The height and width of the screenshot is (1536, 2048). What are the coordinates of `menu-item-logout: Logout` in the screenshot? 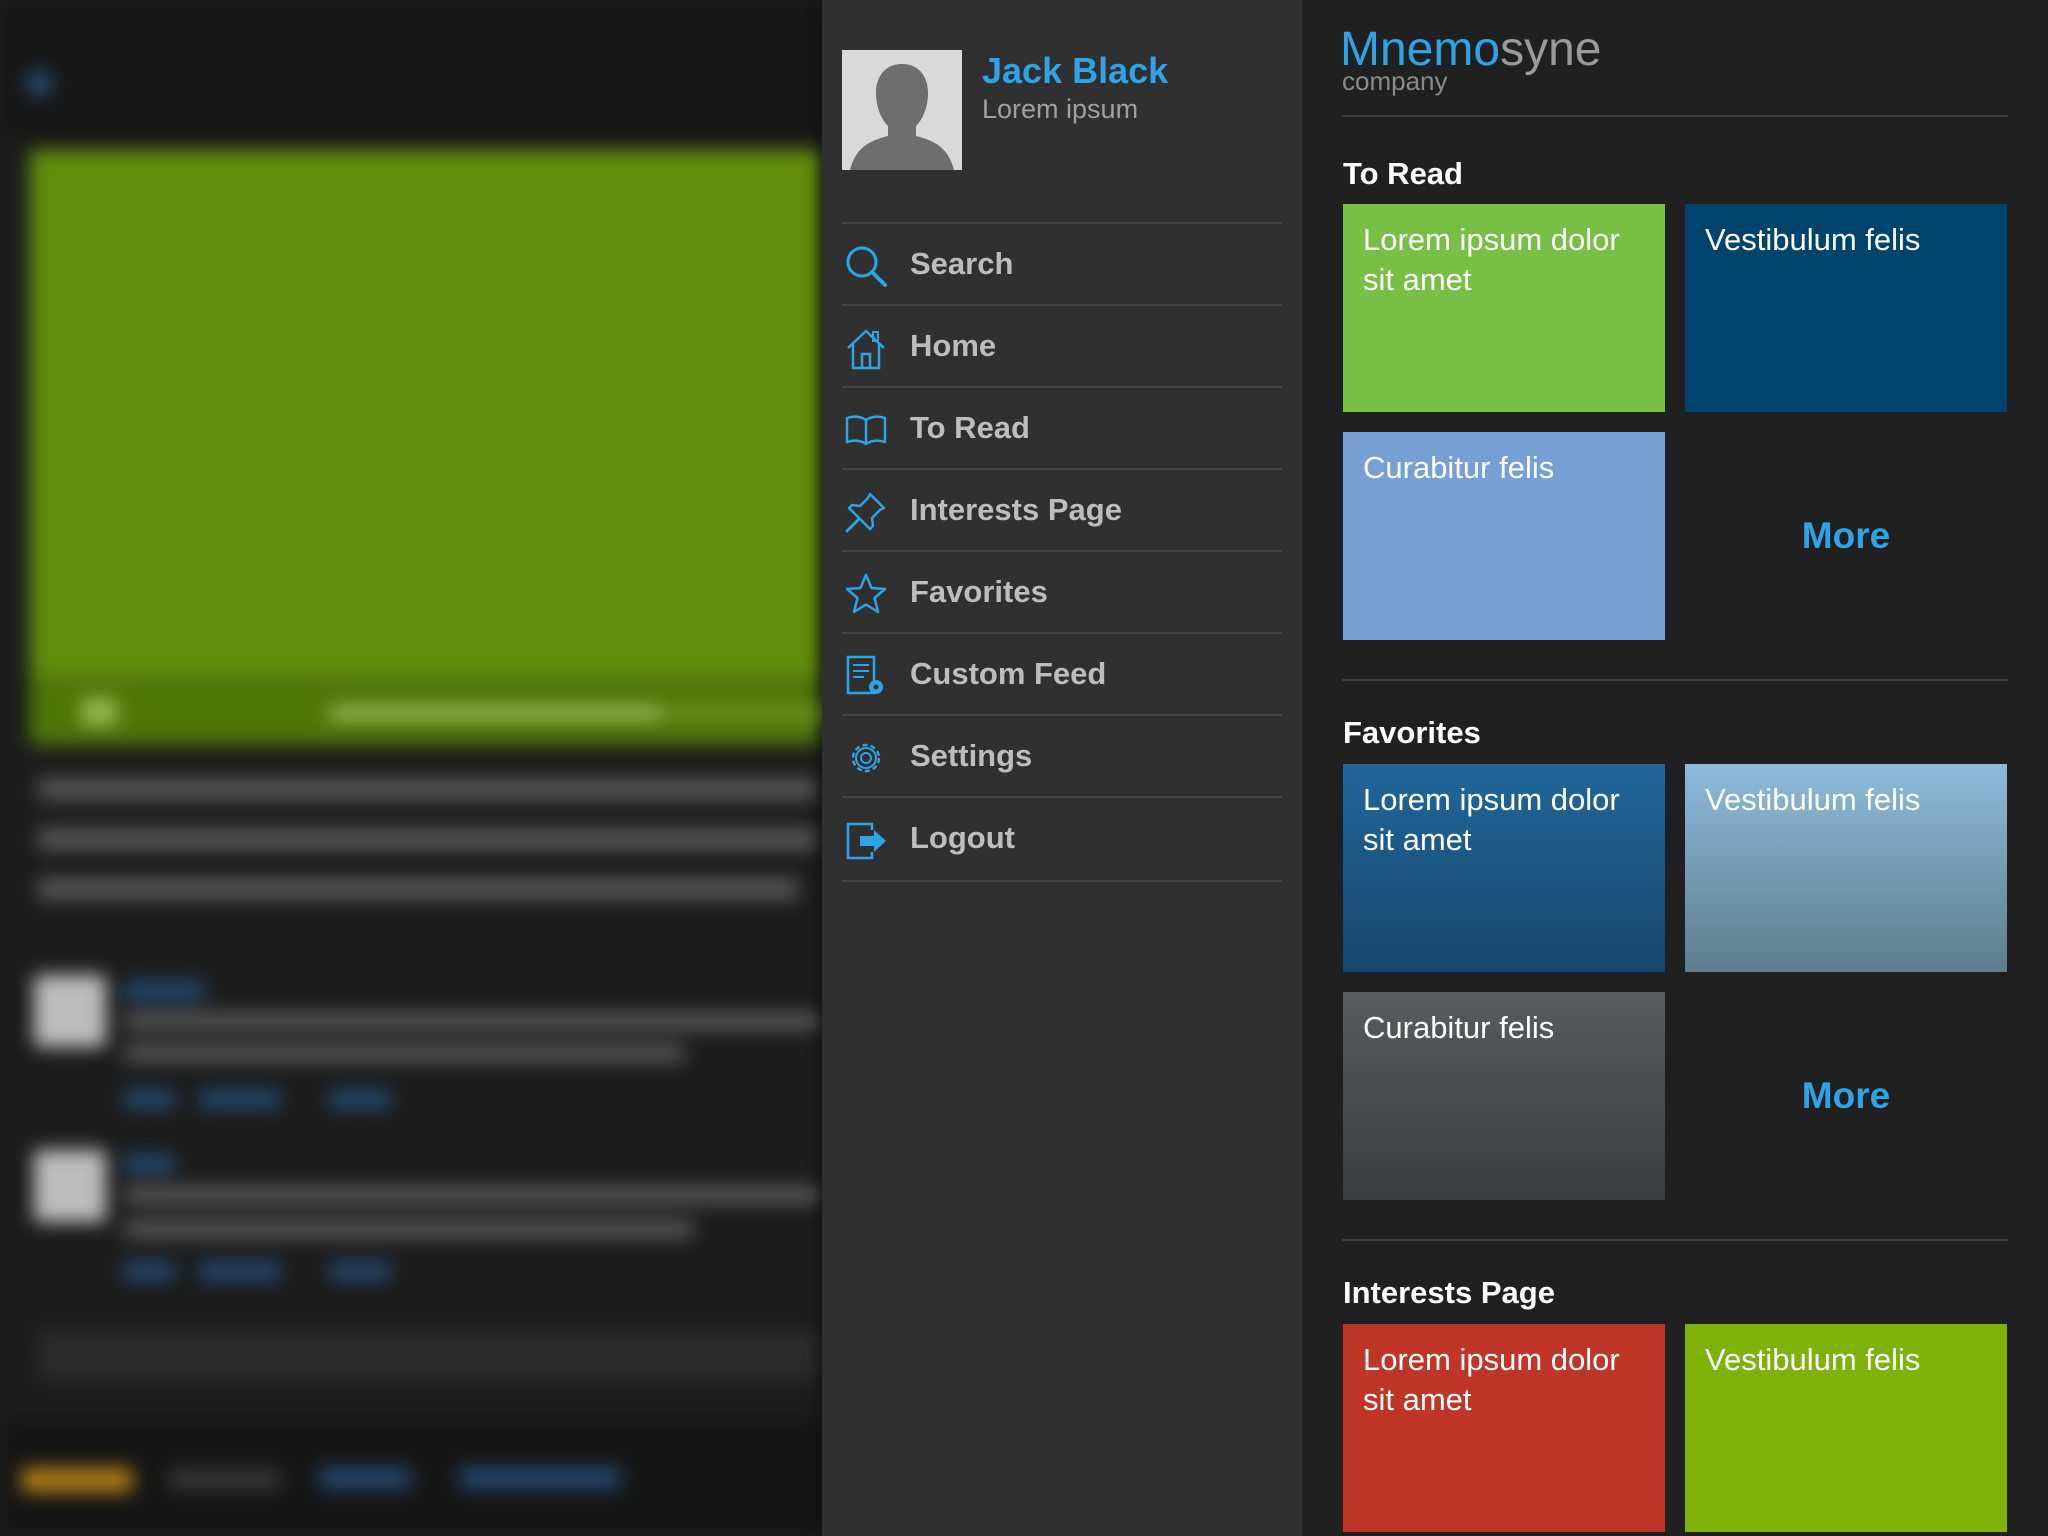 It's located at (1062, 839).